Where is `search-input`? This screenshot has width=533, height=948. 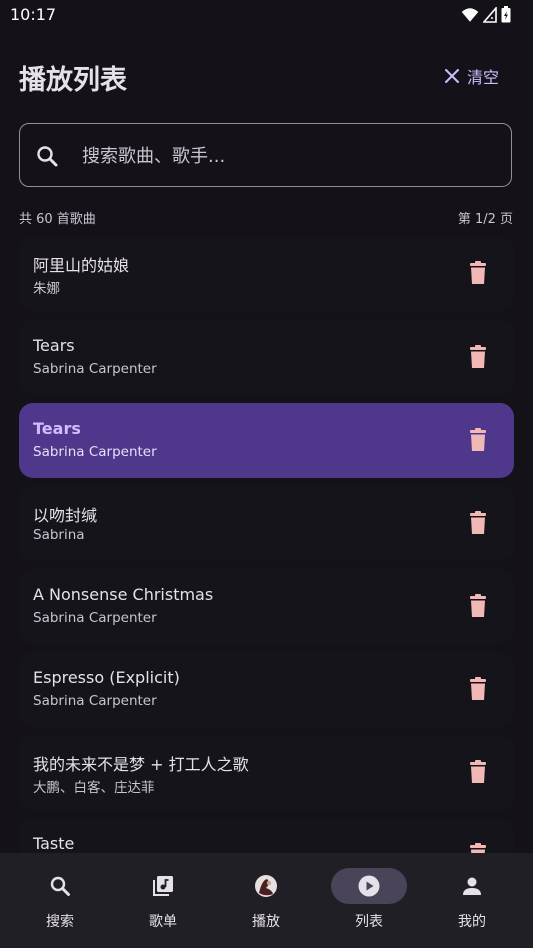
search-input is located at coordinates (292, 156).